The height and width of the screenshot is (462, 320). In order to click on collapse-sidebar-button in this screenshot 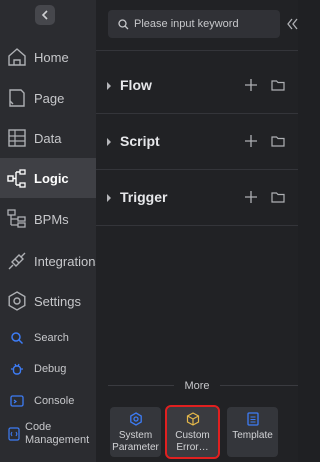, I will do `click(45, 15)`.